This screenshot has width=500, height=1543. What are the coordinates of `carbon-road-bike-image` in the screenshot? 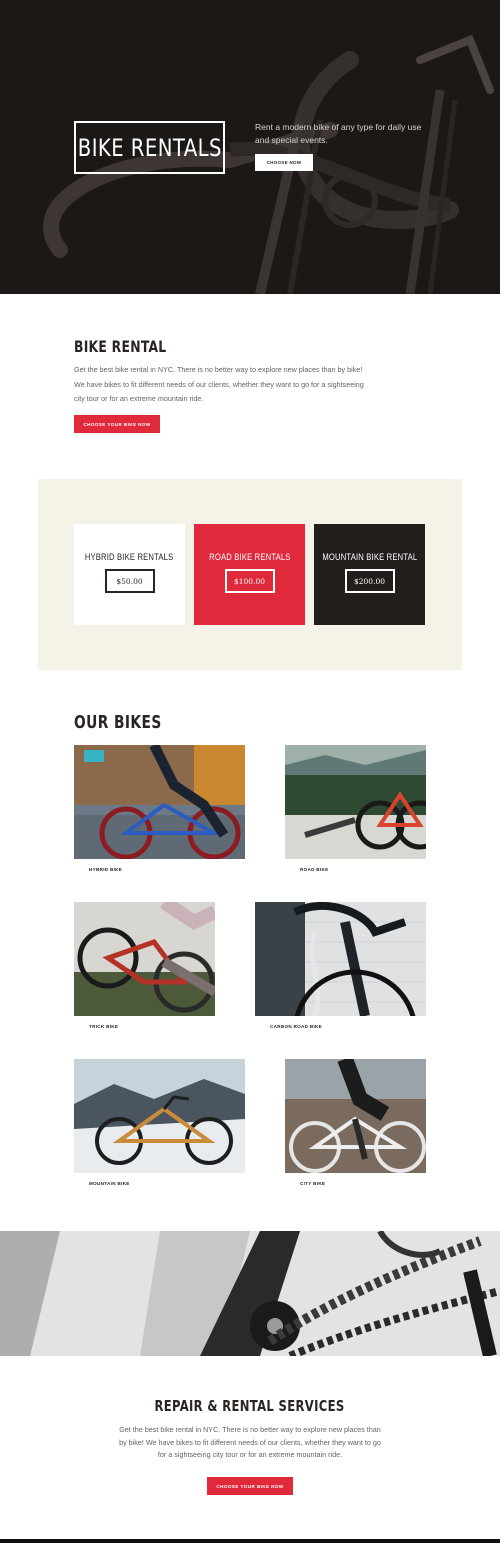 It's located at (340, 959).